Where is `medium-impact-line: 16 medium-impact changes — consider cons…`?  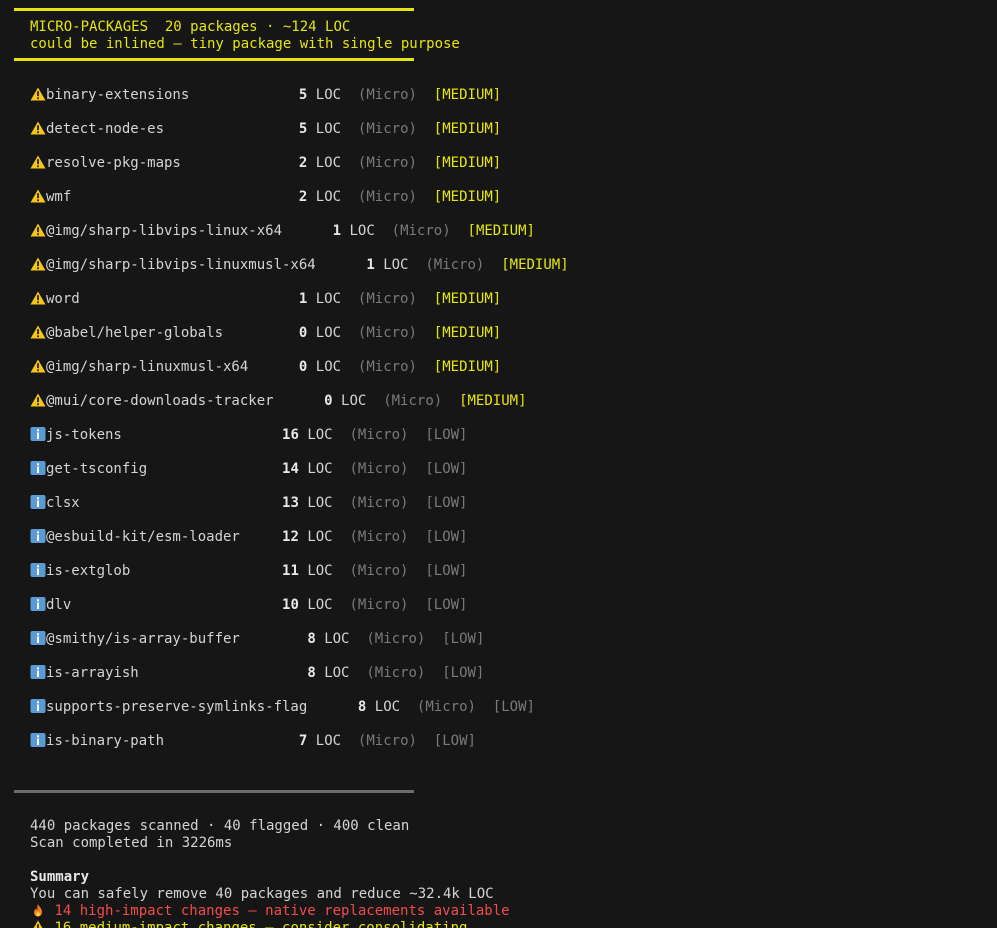 medium-impact-line: 16 medium-impact changes — consider cons… is located at coordinates (248, 924).